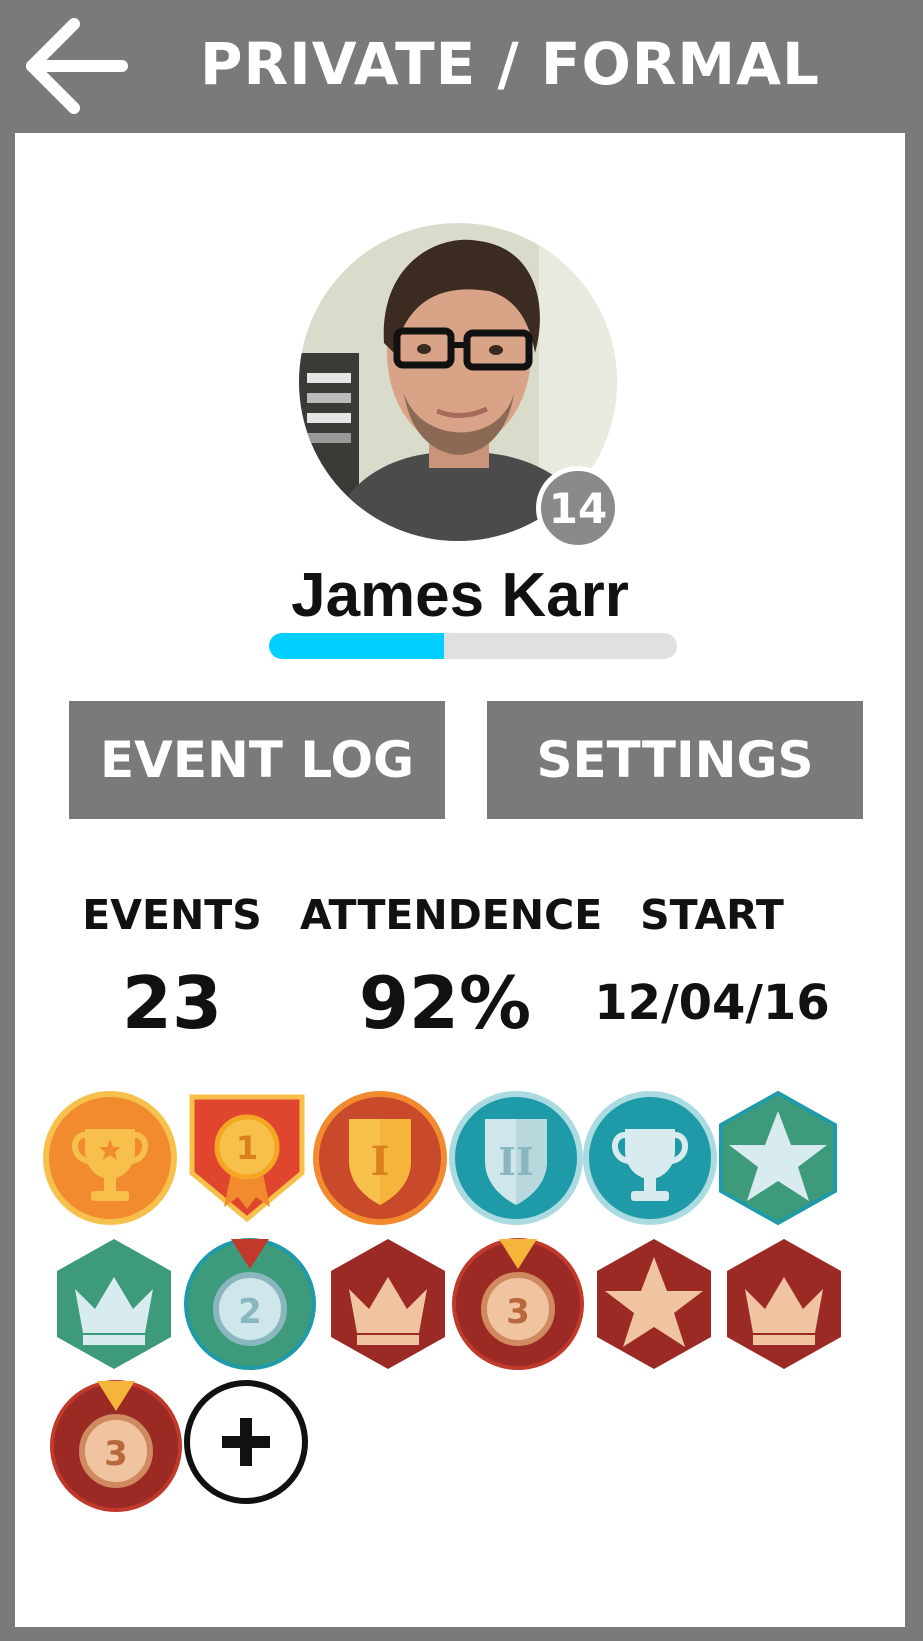 The height and width of the screenshot is (1641, 923). What do you see at coordinates (578, 508) in the screenshot?
I see `level-badge: 14` at bounding box center [578, 508].